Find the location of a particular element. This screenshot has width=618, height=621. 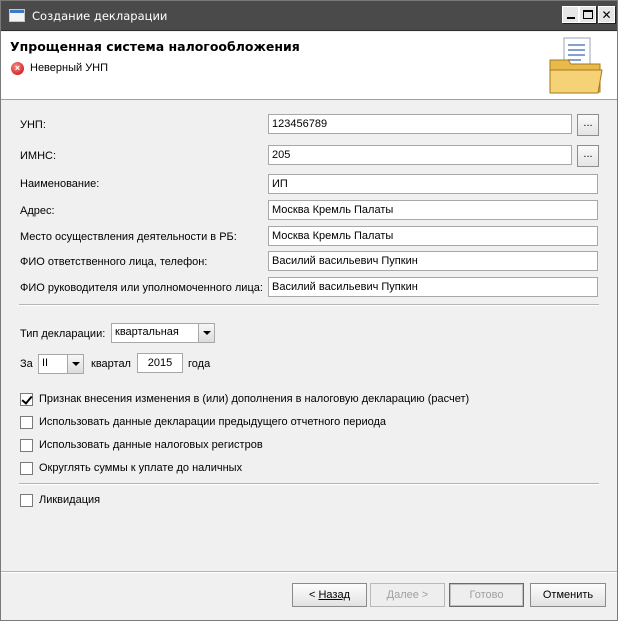

close-icon: ✕ is located at coordinates (606, 14).